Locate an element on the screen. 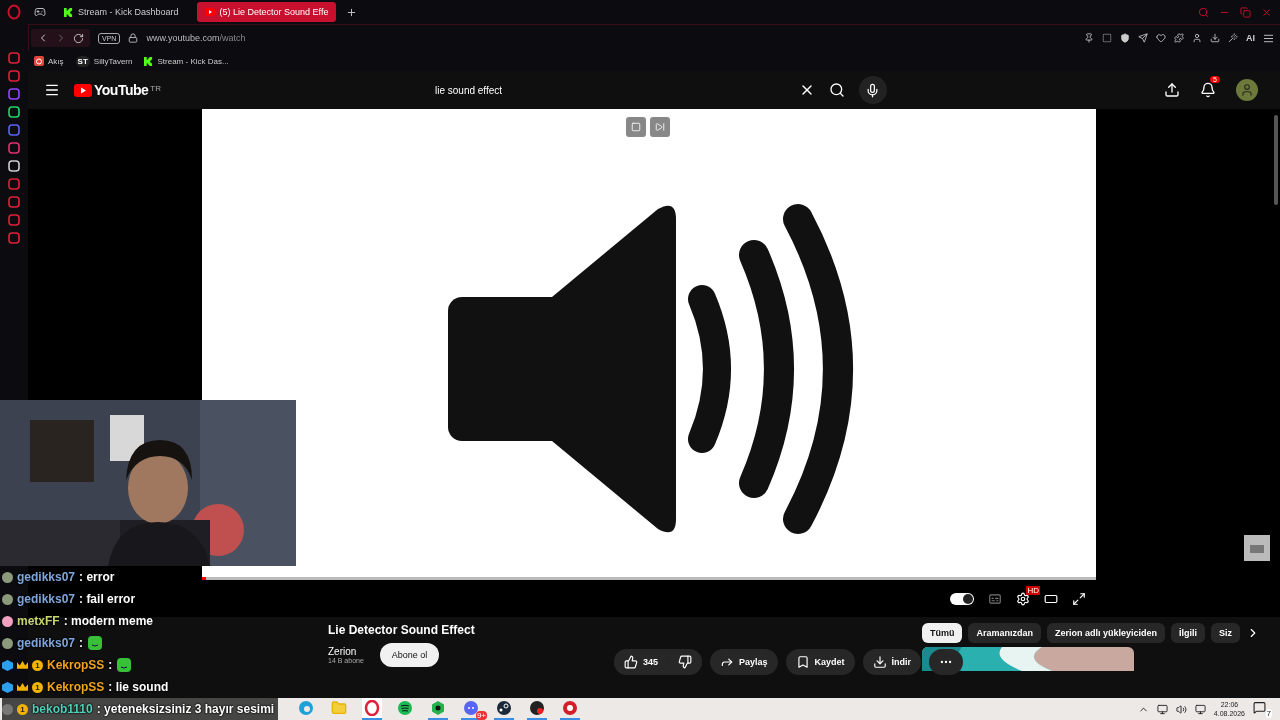 Image resolution: width=1280 pixels, height=720 pixels. gamepad-icon is located at coordinates (40, 12).